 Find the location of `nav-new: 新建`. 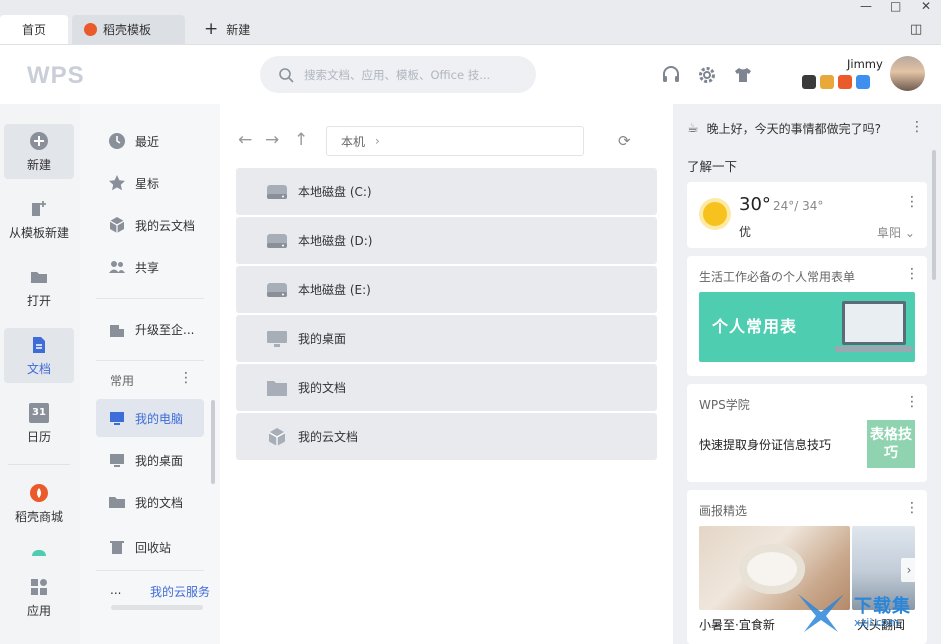

nav-new: 新建 is located at coordinates (39, 151).